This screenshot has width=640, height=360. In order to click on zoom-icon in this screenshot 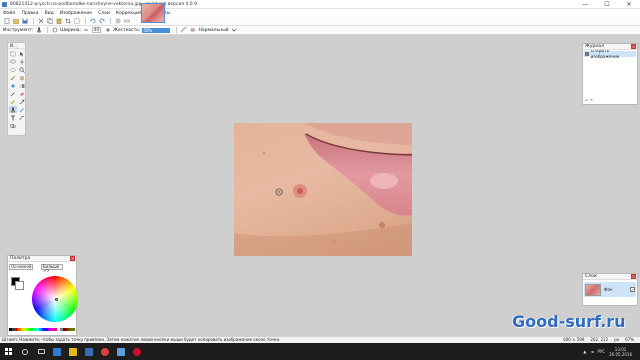, I will do `click(22, 69)`.